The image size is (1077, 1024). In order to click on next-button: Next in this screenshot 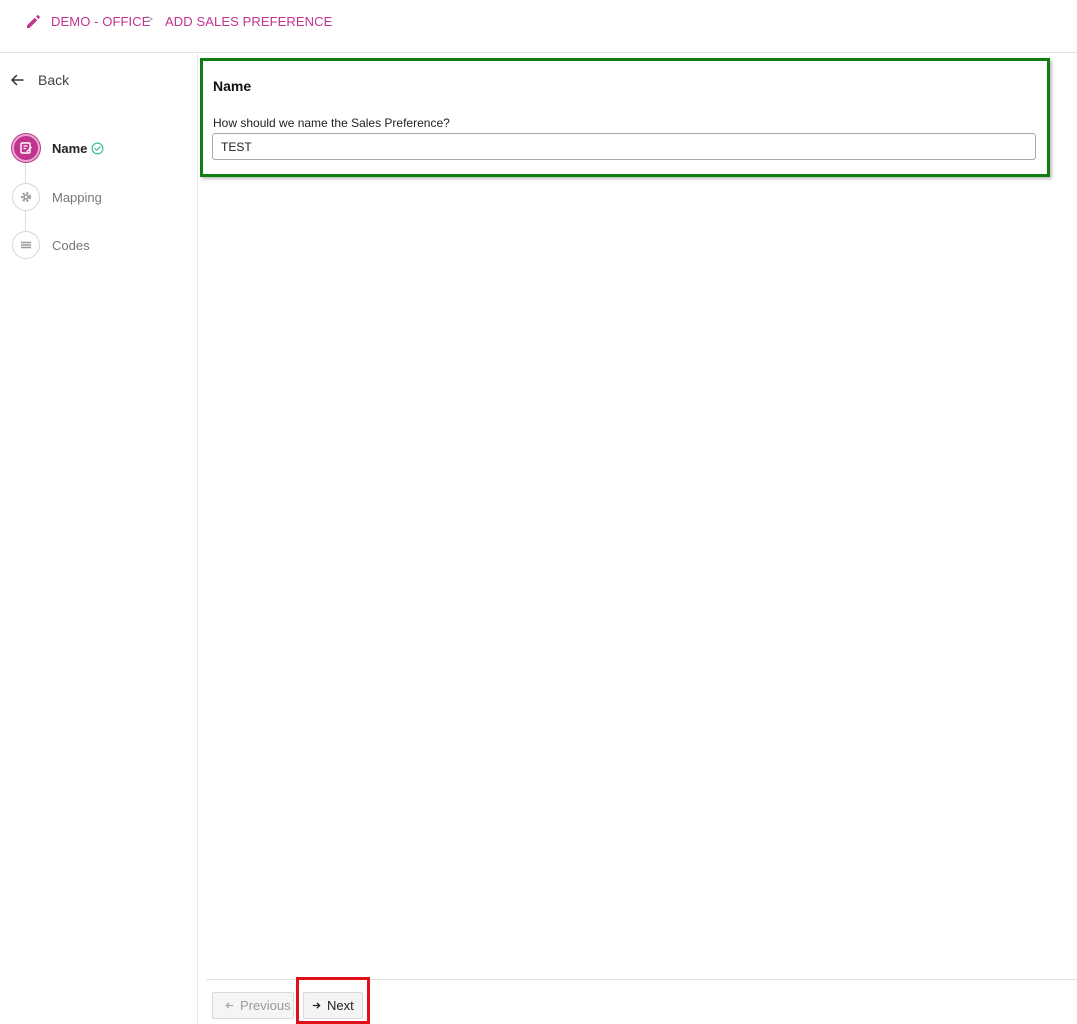, I will do `click(333, 1005)`.